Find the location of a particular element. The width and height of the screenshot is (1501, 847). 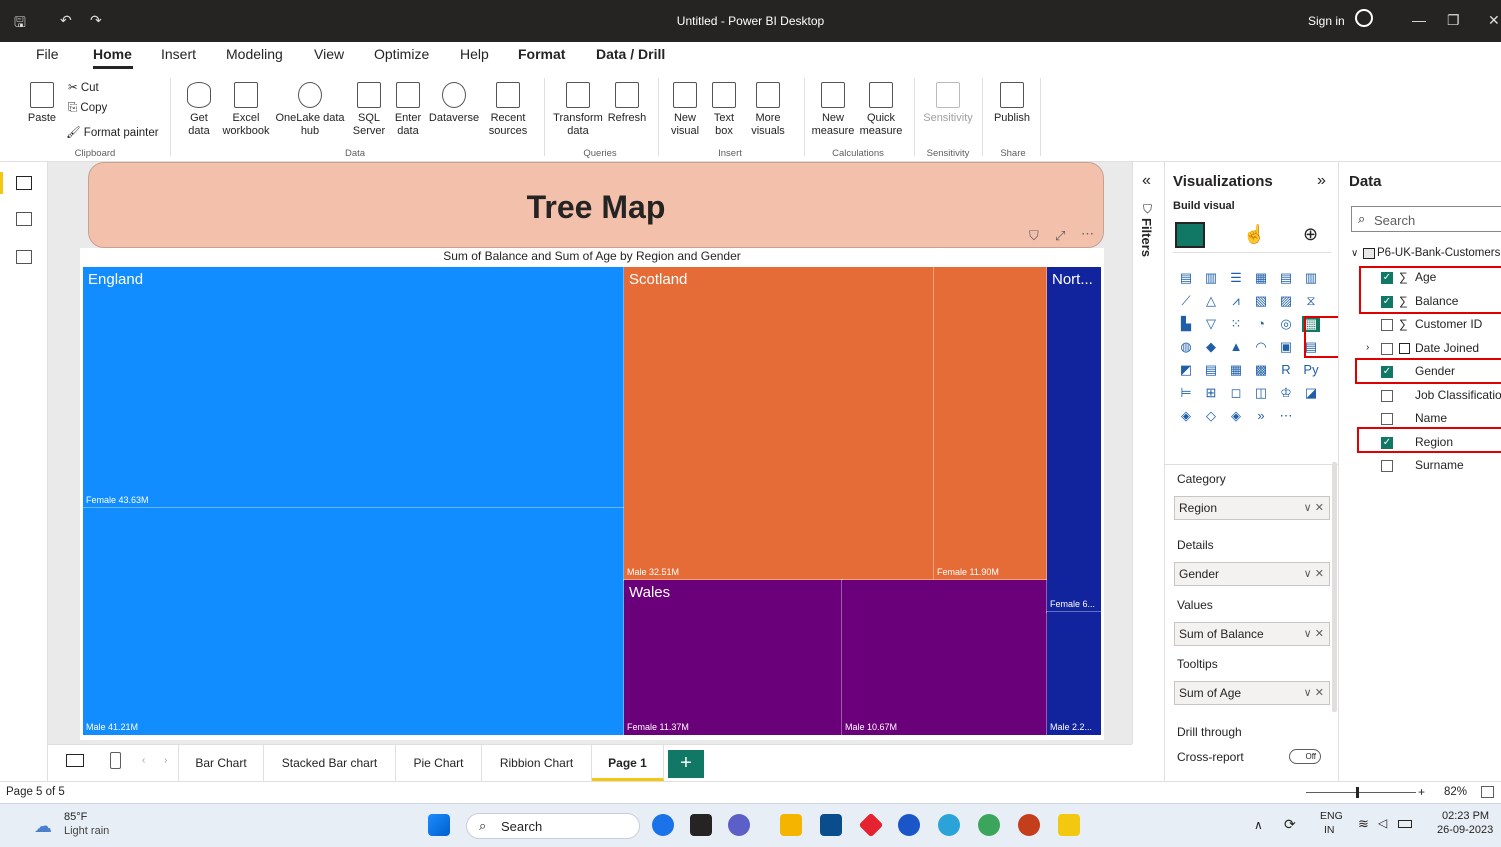

desktop-layout-icon is located at coordinates (75, 760).